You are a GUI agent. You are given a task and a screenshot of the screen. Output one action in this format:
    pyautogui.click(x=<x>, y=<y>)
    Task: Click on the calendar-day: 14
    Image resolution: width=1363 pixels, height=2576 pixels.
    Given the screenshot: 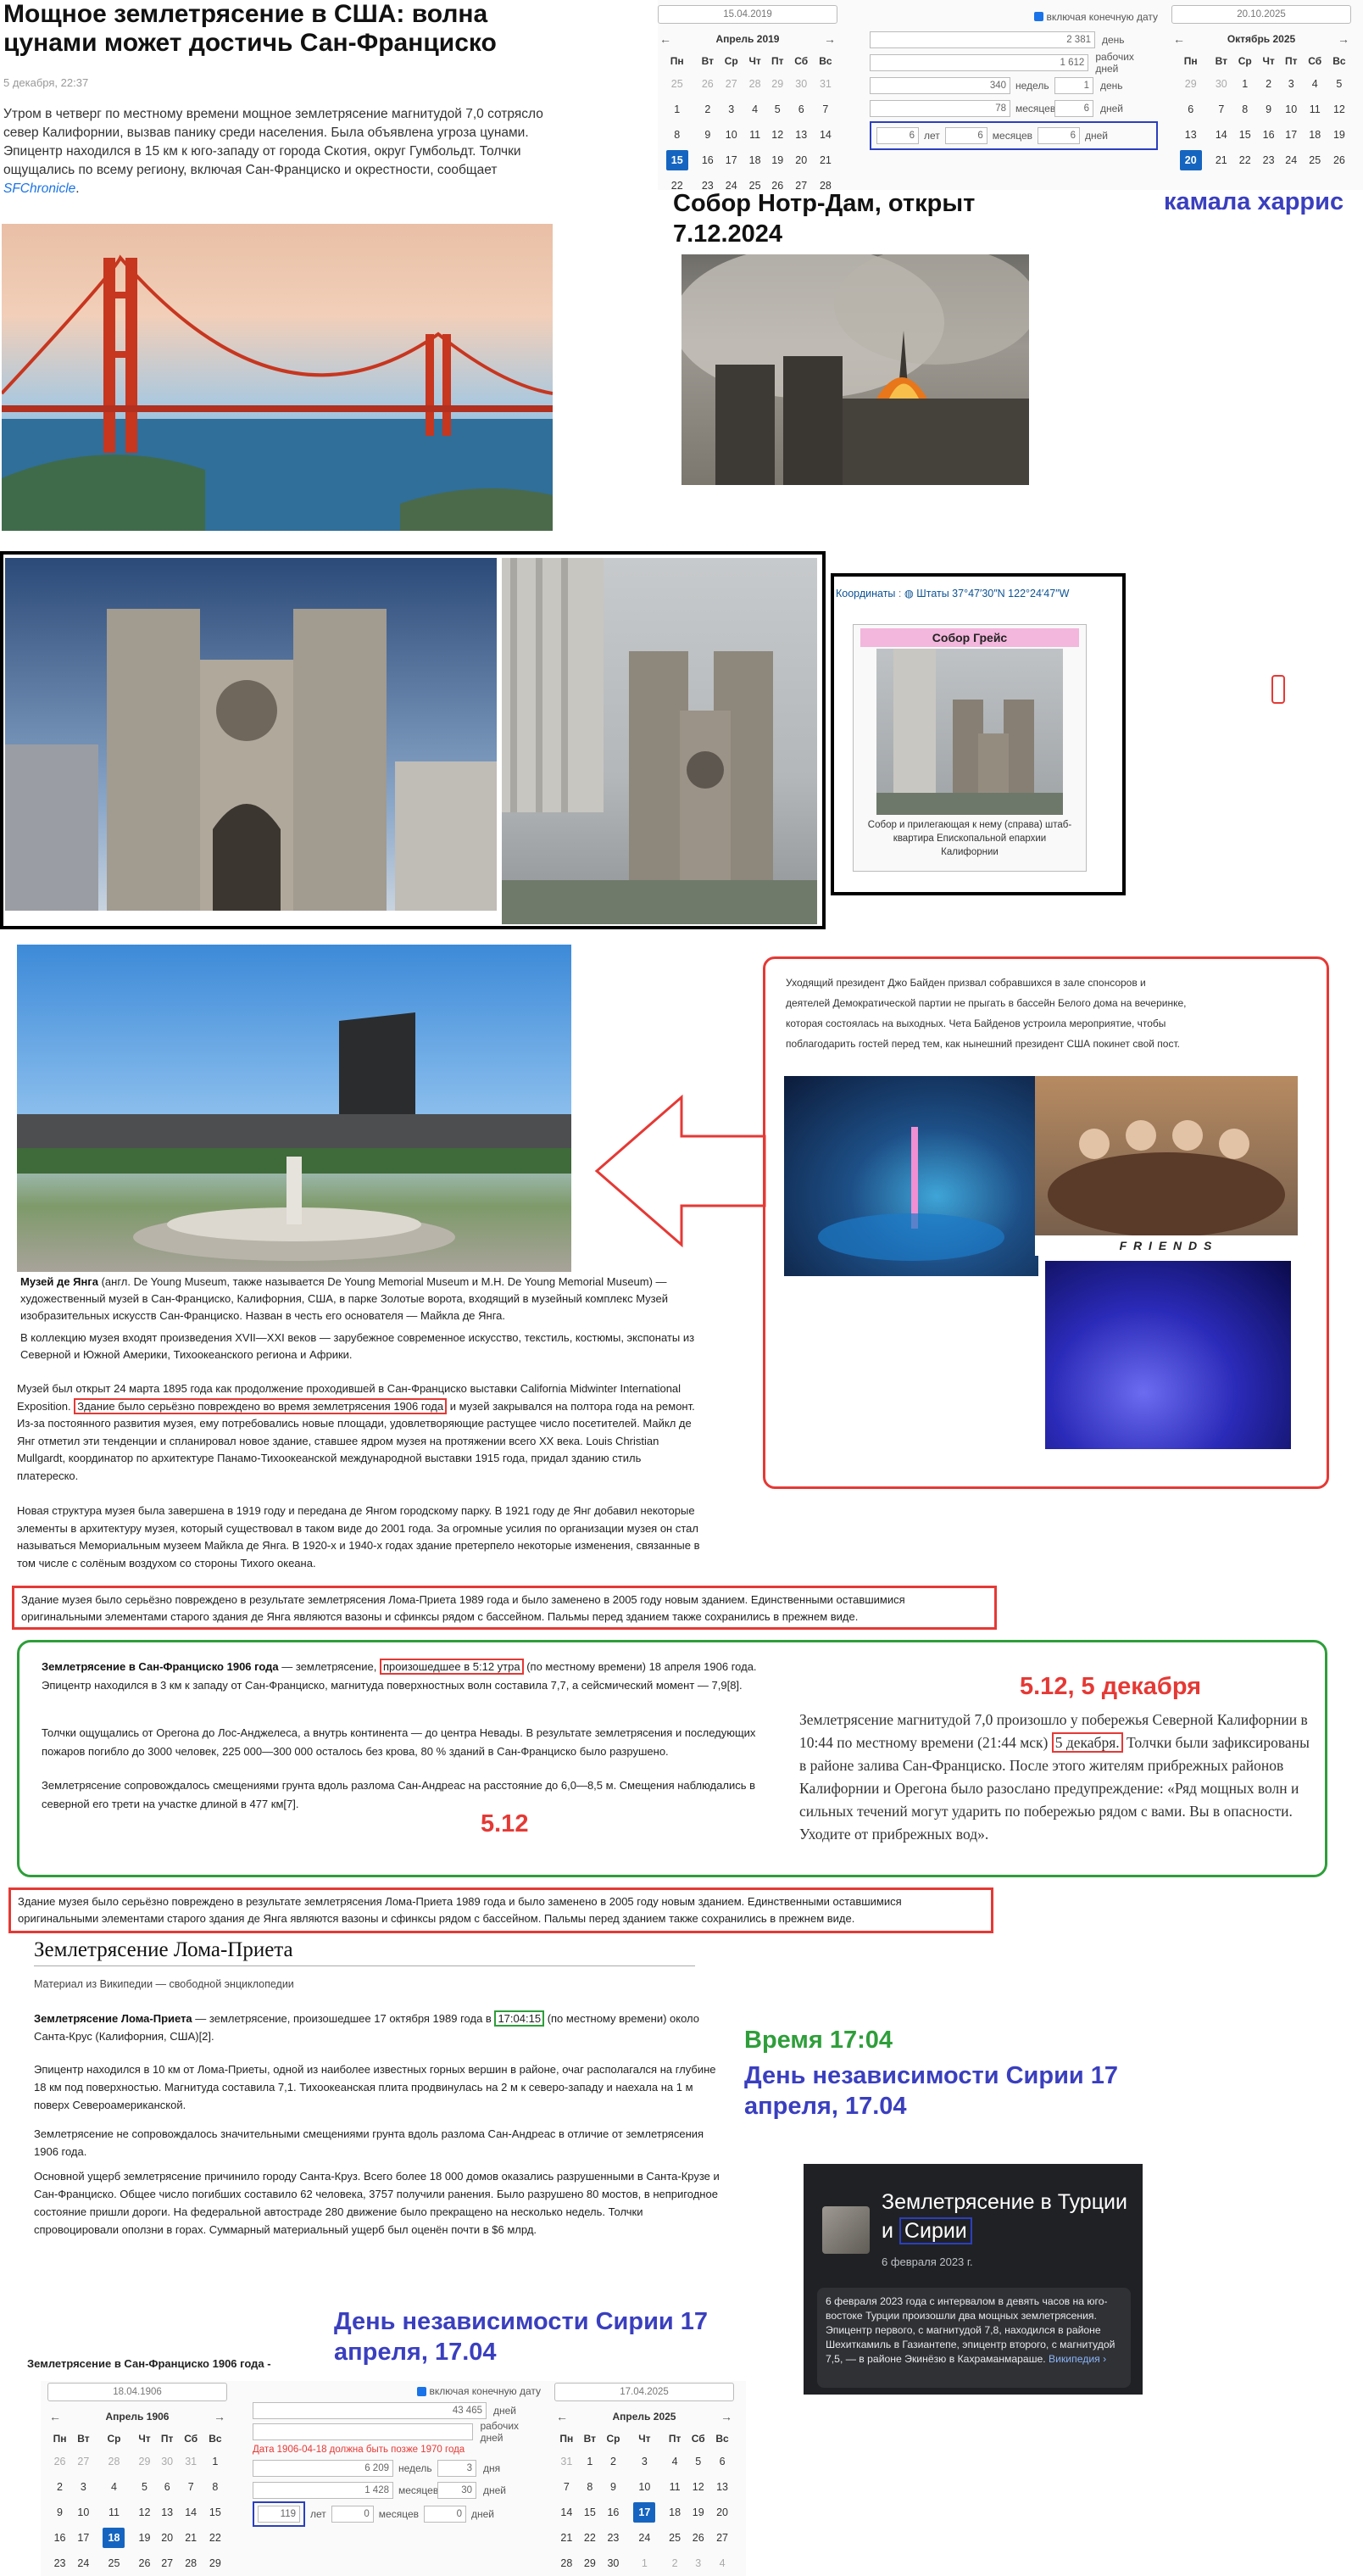 What is the action you would take?
    pyautogui.click(x=191, y=2512)
    